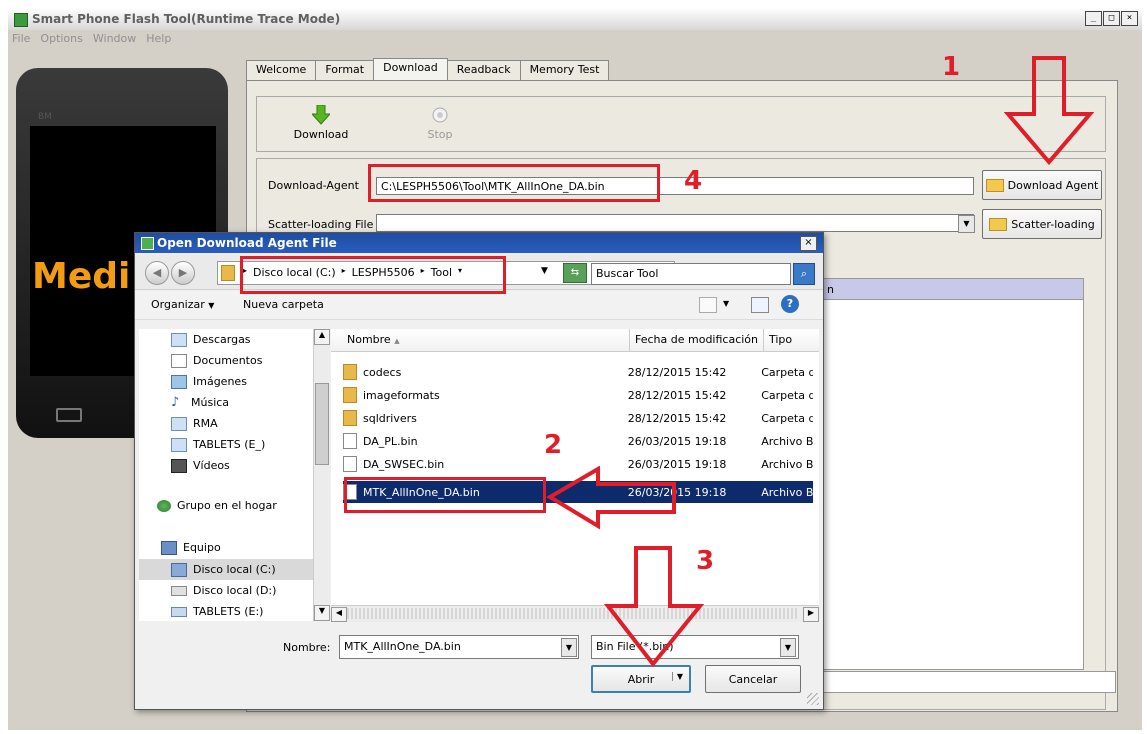 The width and height of the screenshot is (1147, 734). Describe the element at coordinates (760, 305) in the screenshot. I see `preview-pane-icon` at that location.